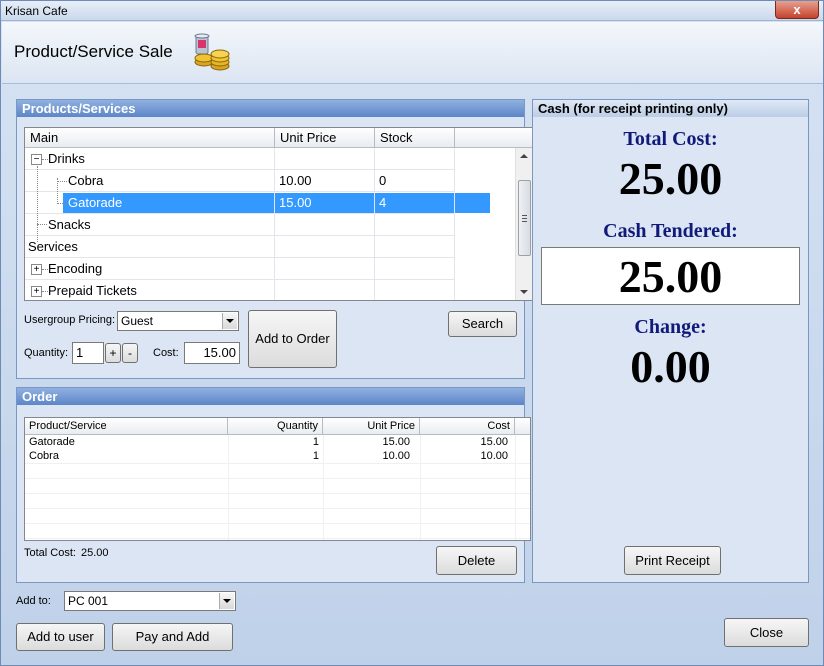 This screenshot has height=666, width=824. What do you see at coordinates (467, 426) in the screenshot?
I see `column-cost: Cost` at bounding box center [467, 426].